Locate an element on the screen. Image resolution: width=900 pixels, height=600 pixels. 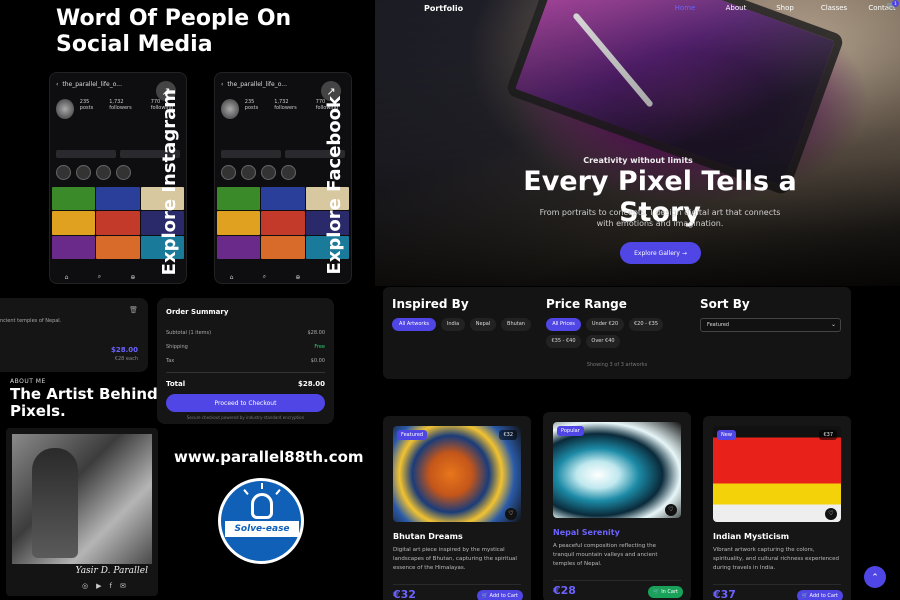
nav-link-shop: Shop is located at coordinates (785, 8).